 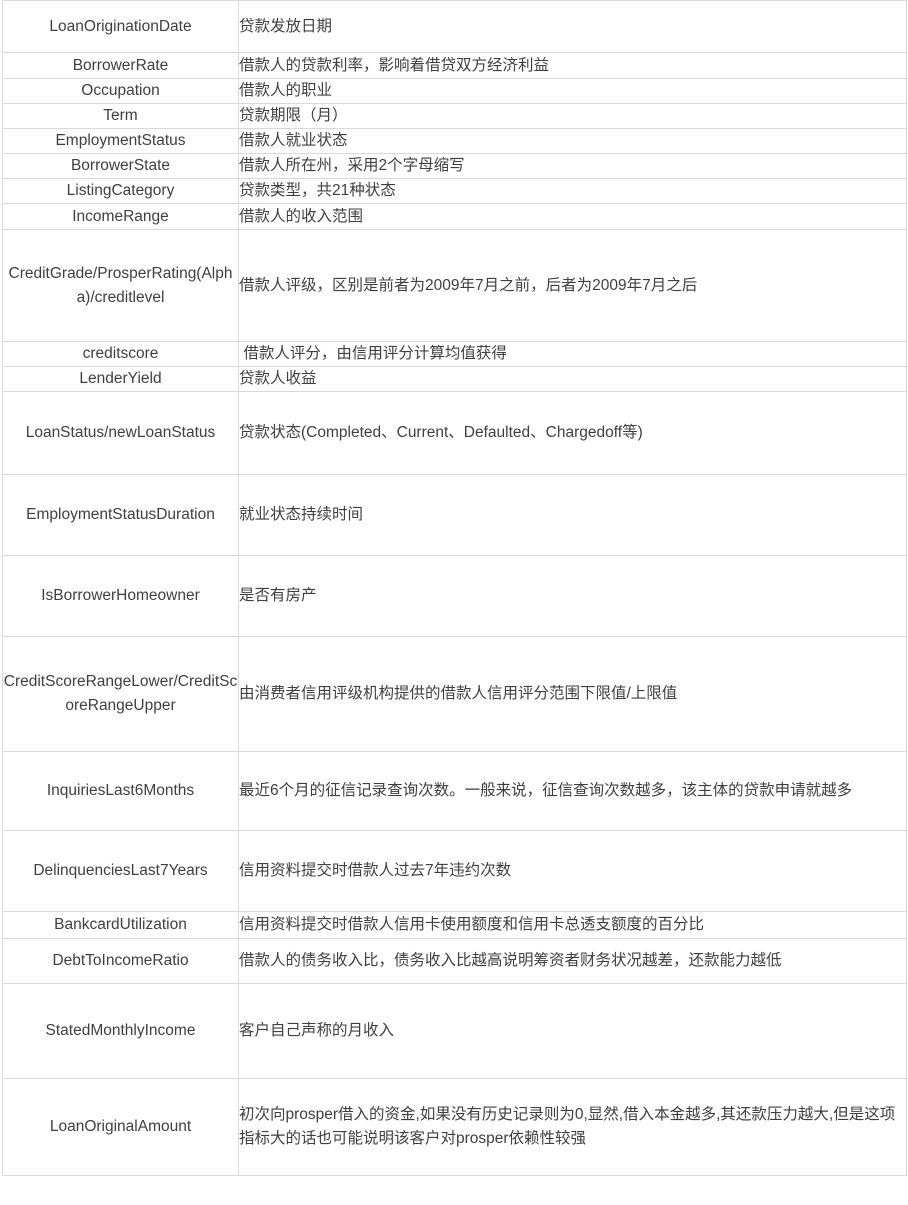 I want to click on field-description-cell: 最近6个月的征信记录查询次数。一般来说，征信查询次数越多，该主体的贷款申请就越多, so click(x=572, y=791).